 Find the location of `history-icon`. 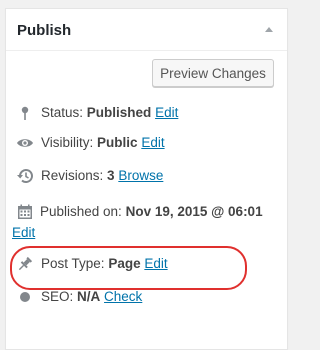

history-icon is located at coordinates (25, 176).